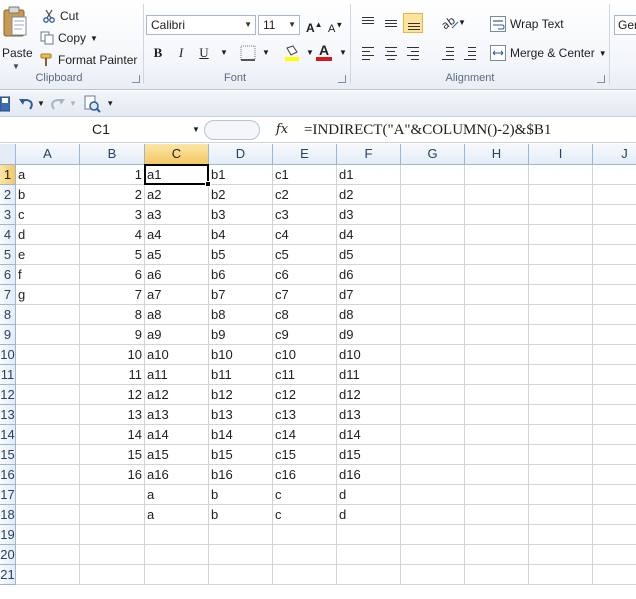  I want to click on cell-h20, so click(497, 555).